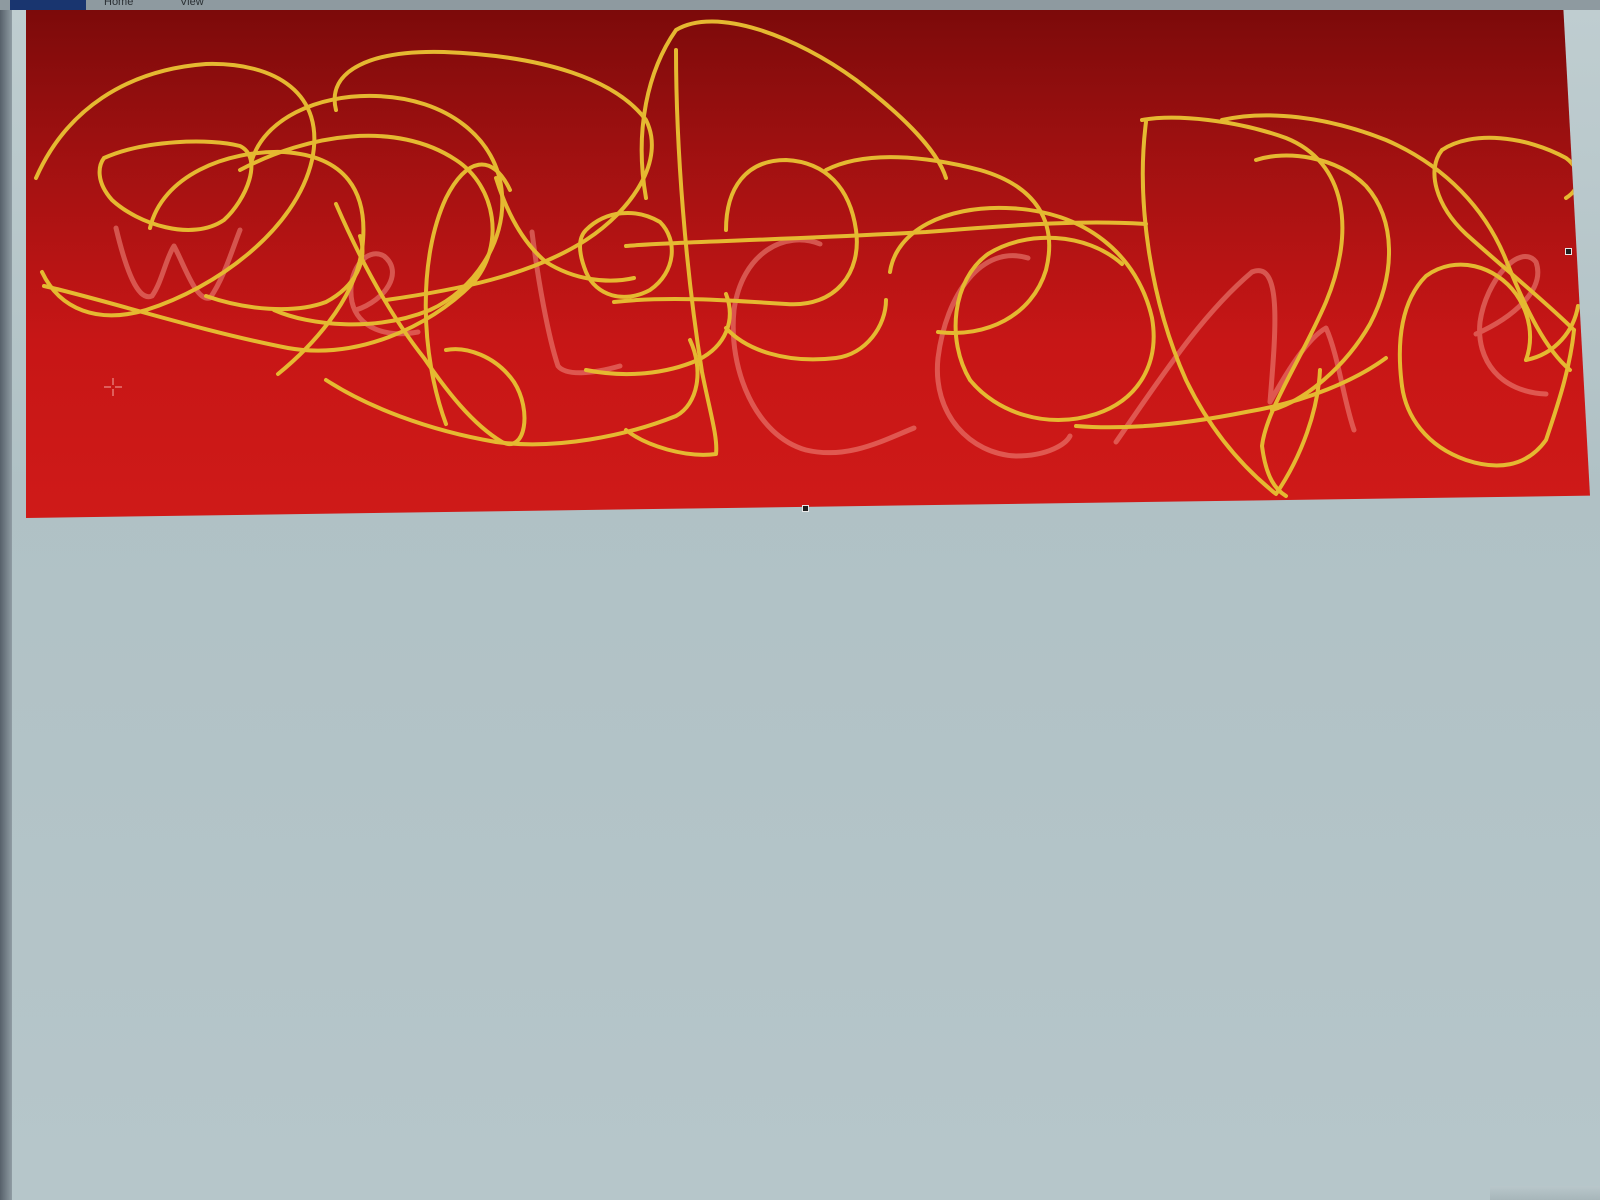 Image resolution: width=1600 pixels, height=1200 pixels. I want to click on canvas-resize-handle-bottom, so click(805, 508).